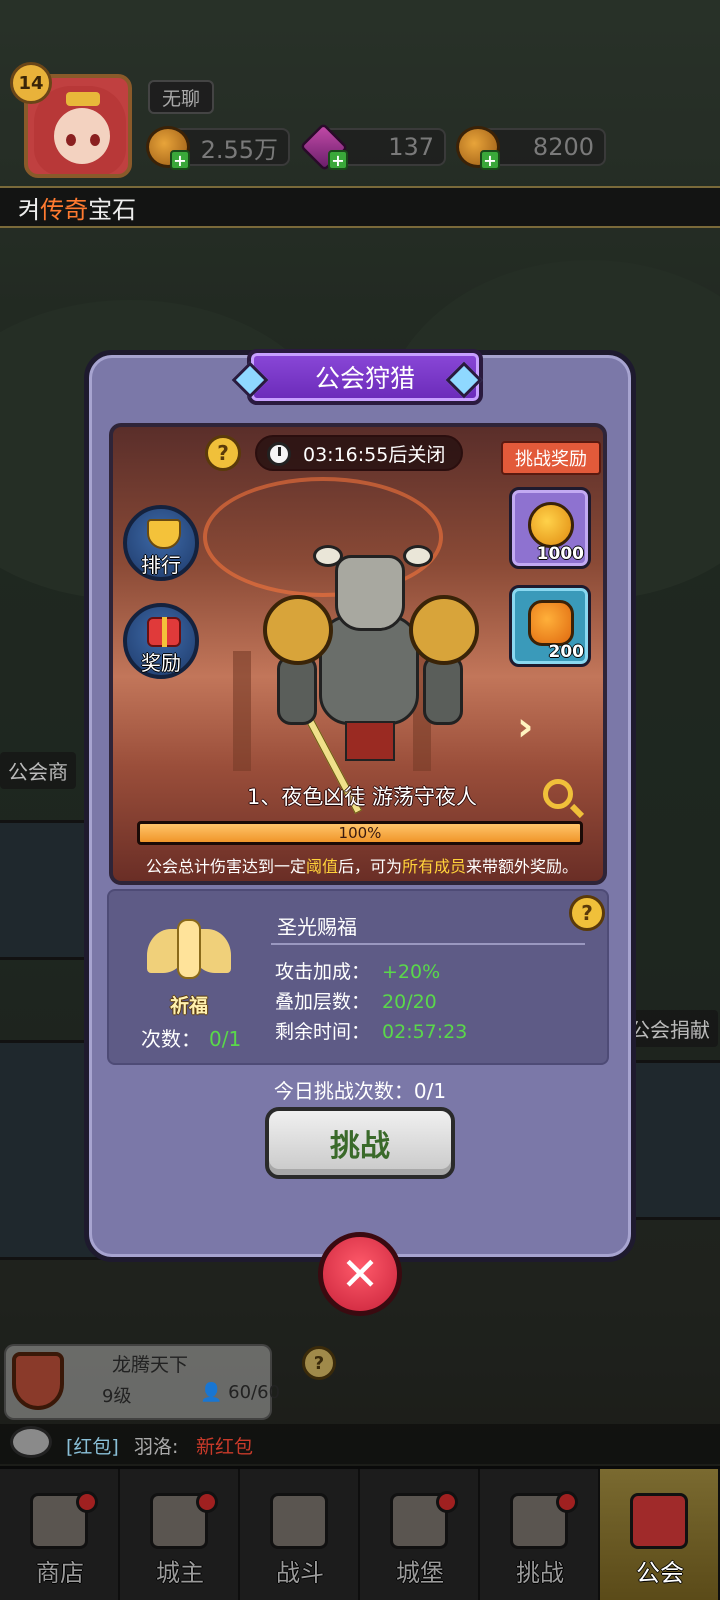 Image resolution: width=720 pixels, height=1600 pixels. Describe the element at coordinates (164, 534) in the screenshot. I see `trophy-icon` at that location.